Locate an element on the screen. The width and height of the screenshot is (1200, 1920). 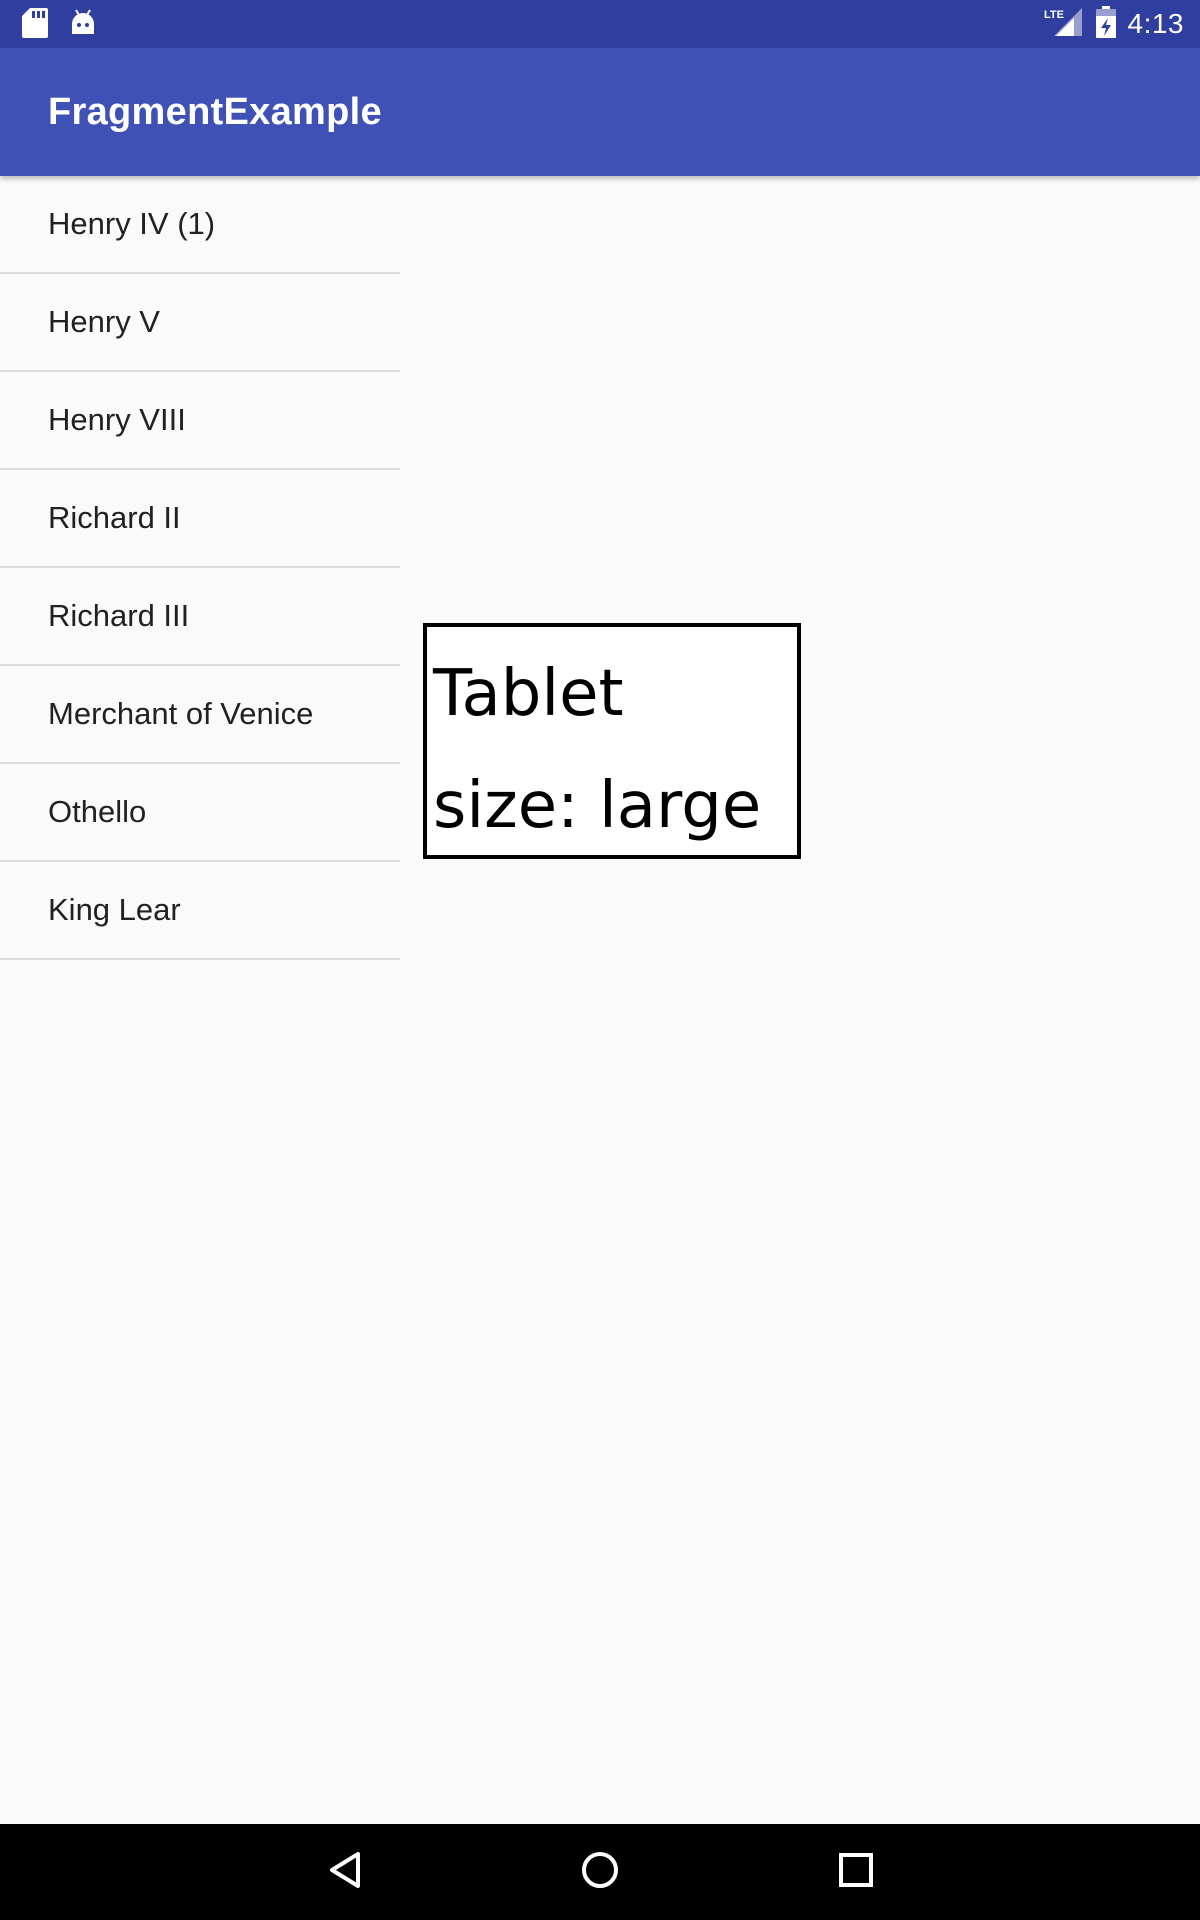
status-right-icons: LTE 4:13 is located at coordinates (1114, 24).